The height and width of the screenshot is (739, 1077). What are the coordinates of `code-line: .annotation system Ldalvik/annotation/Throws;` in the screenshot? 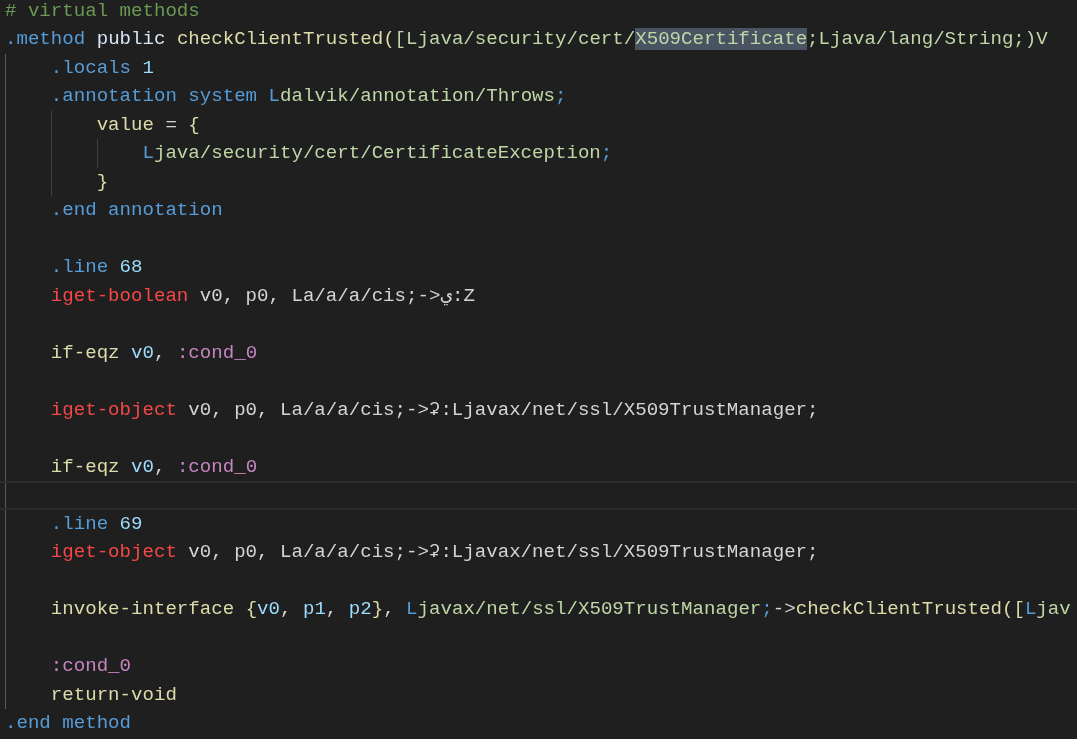 It's located at (308, 97).